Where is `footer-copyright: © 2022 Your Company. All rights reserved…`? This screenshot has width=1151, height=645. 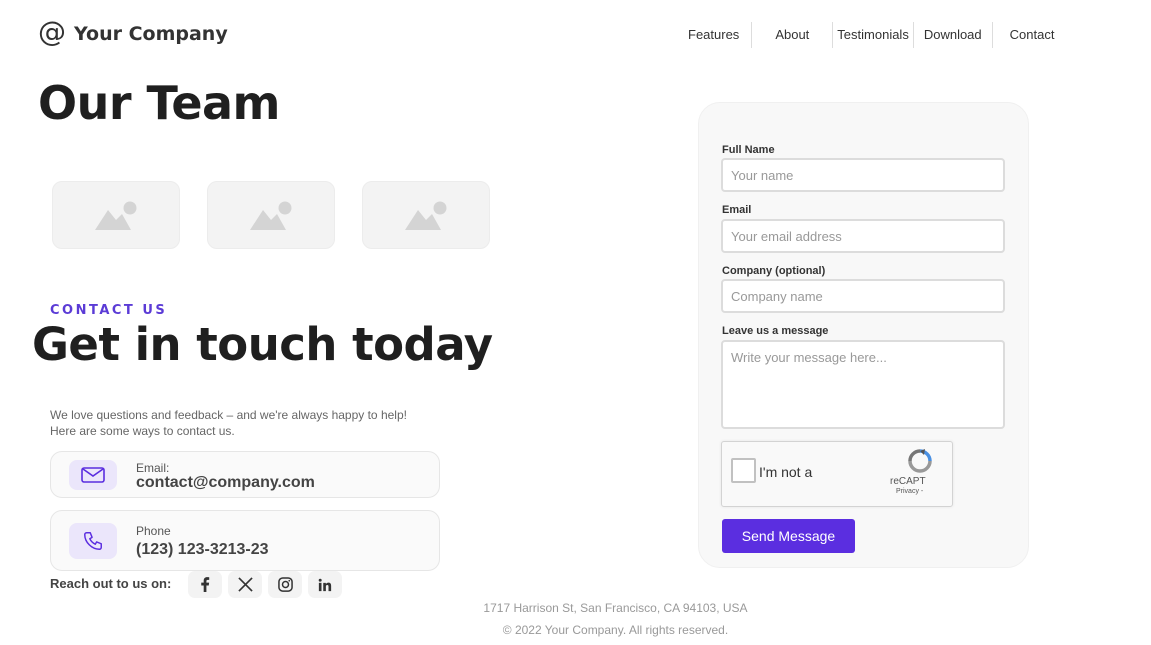
footer-copyright: © 2022 Your Company. All rights reserved… is located at coordinates (615, 630).